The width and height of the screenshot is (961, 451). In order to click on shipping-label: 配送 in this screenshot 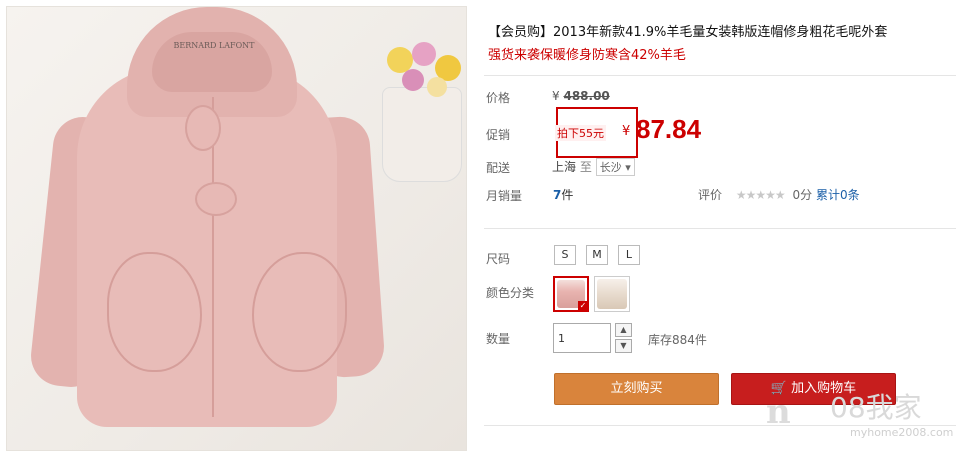, I will do `click(498, 168)`.